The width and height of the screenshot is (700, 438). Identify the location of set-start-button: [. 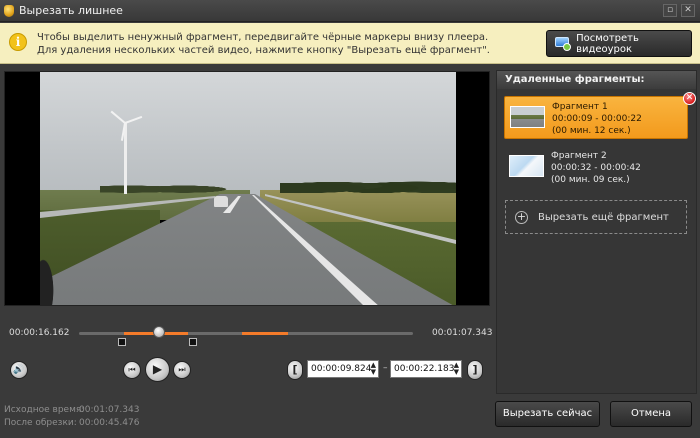
(295, 370).